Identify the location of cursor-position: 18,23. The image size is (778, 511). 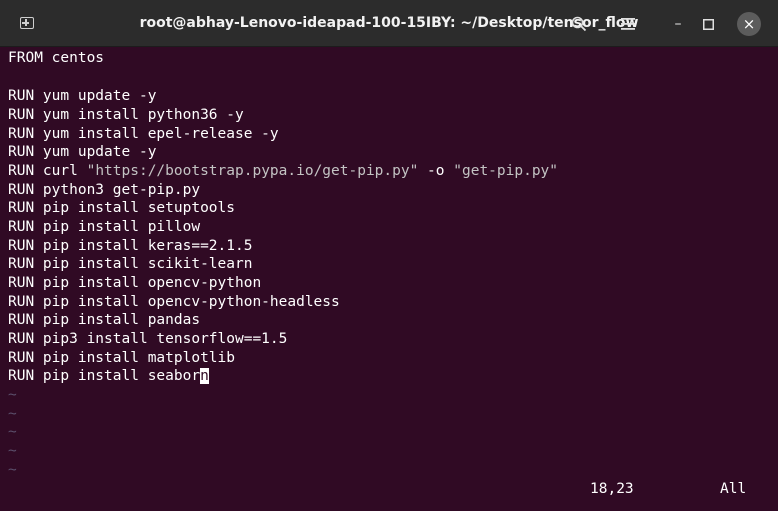
(612, 489).